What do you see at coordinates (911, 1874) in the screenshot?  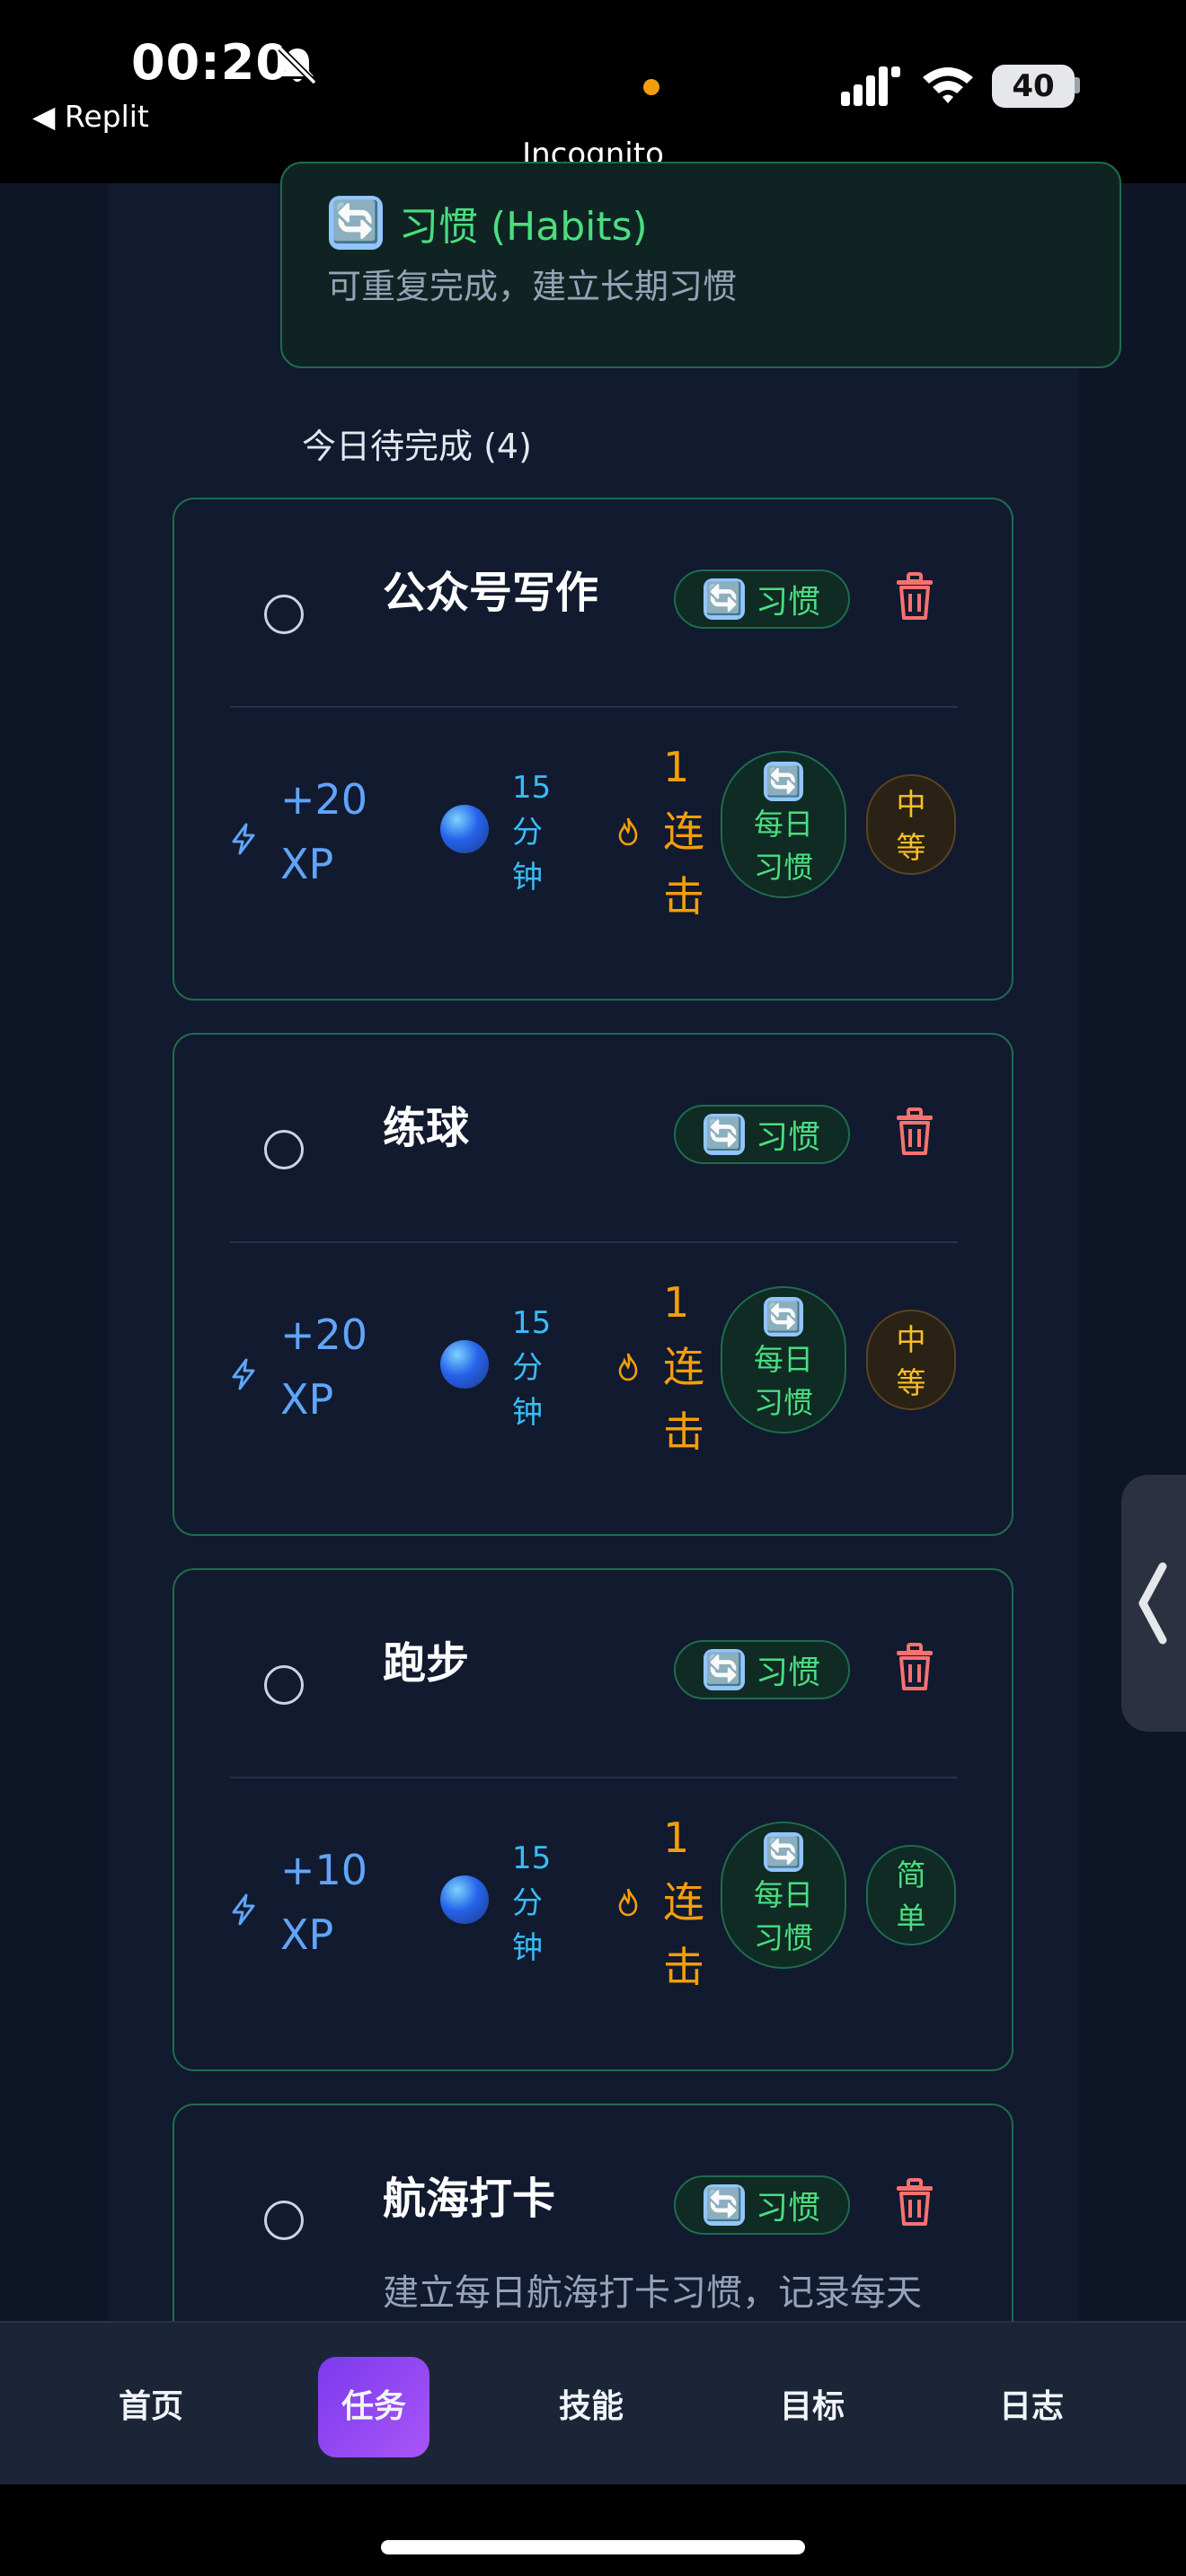 I see `difficulty-part: 简` at bounding box center [911, 1874].